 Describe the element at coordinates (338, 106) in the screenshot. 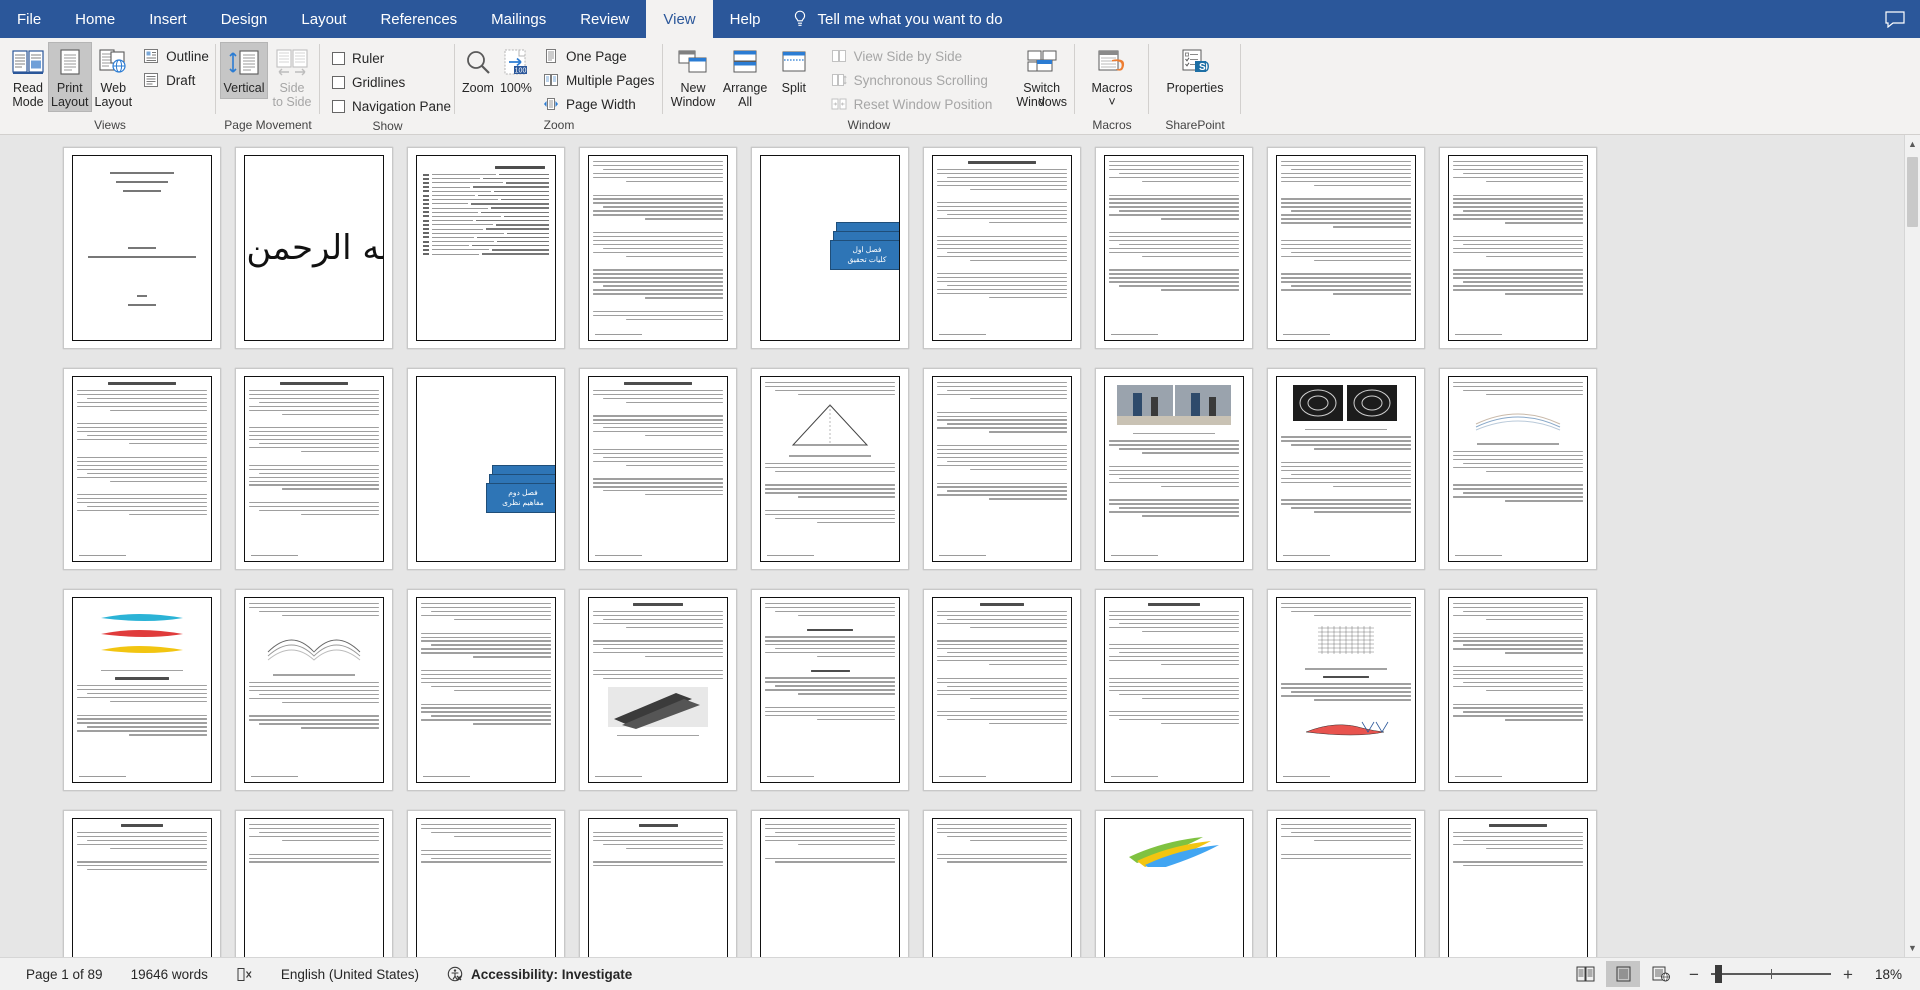

I see `navigation-pane-checkbox-box` at that location.